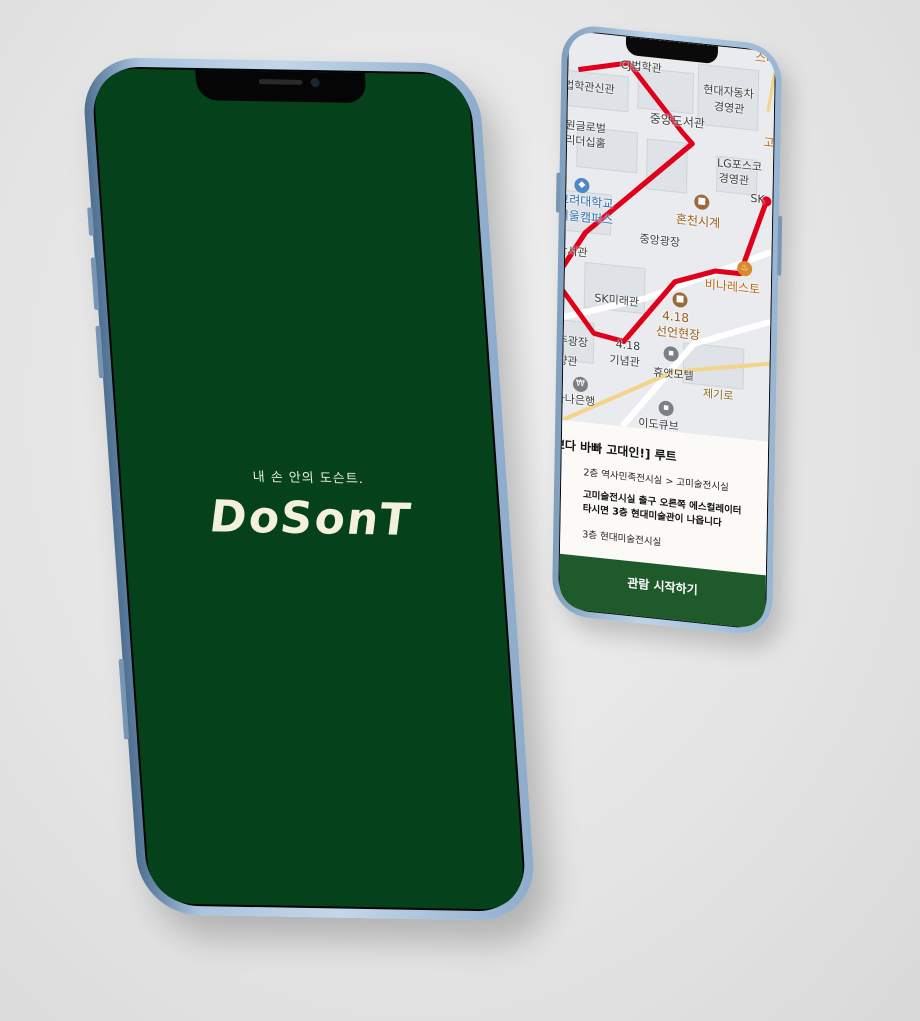 The image size is (920, 1021). Describe the element at coordinates (757, 199) in the screenshot. I see `map-label-sk2: SK` at that location.